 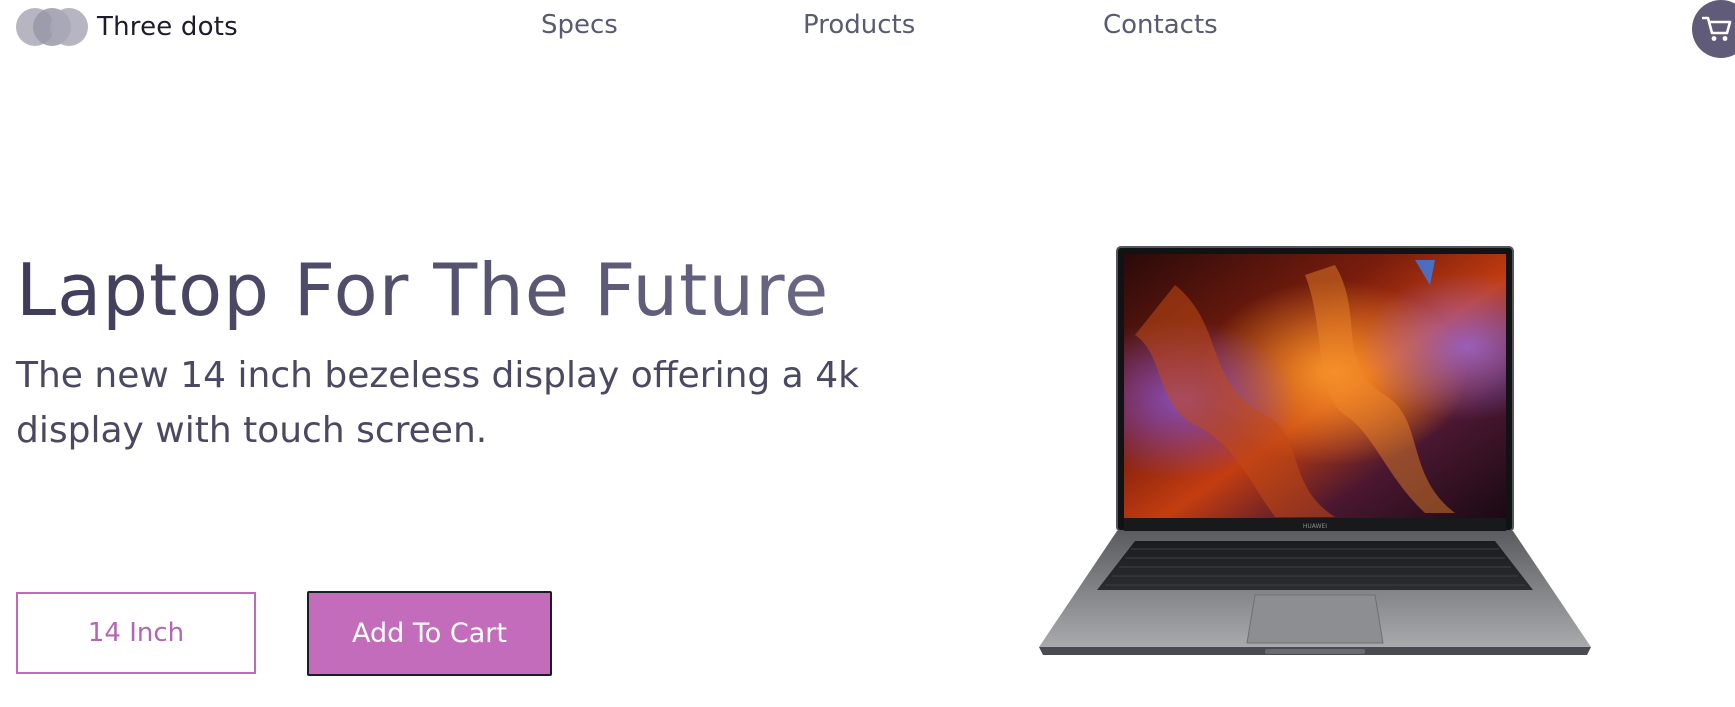 I want to click on add-to-cart-button: Add To Cart, so click(x=429, y=633).